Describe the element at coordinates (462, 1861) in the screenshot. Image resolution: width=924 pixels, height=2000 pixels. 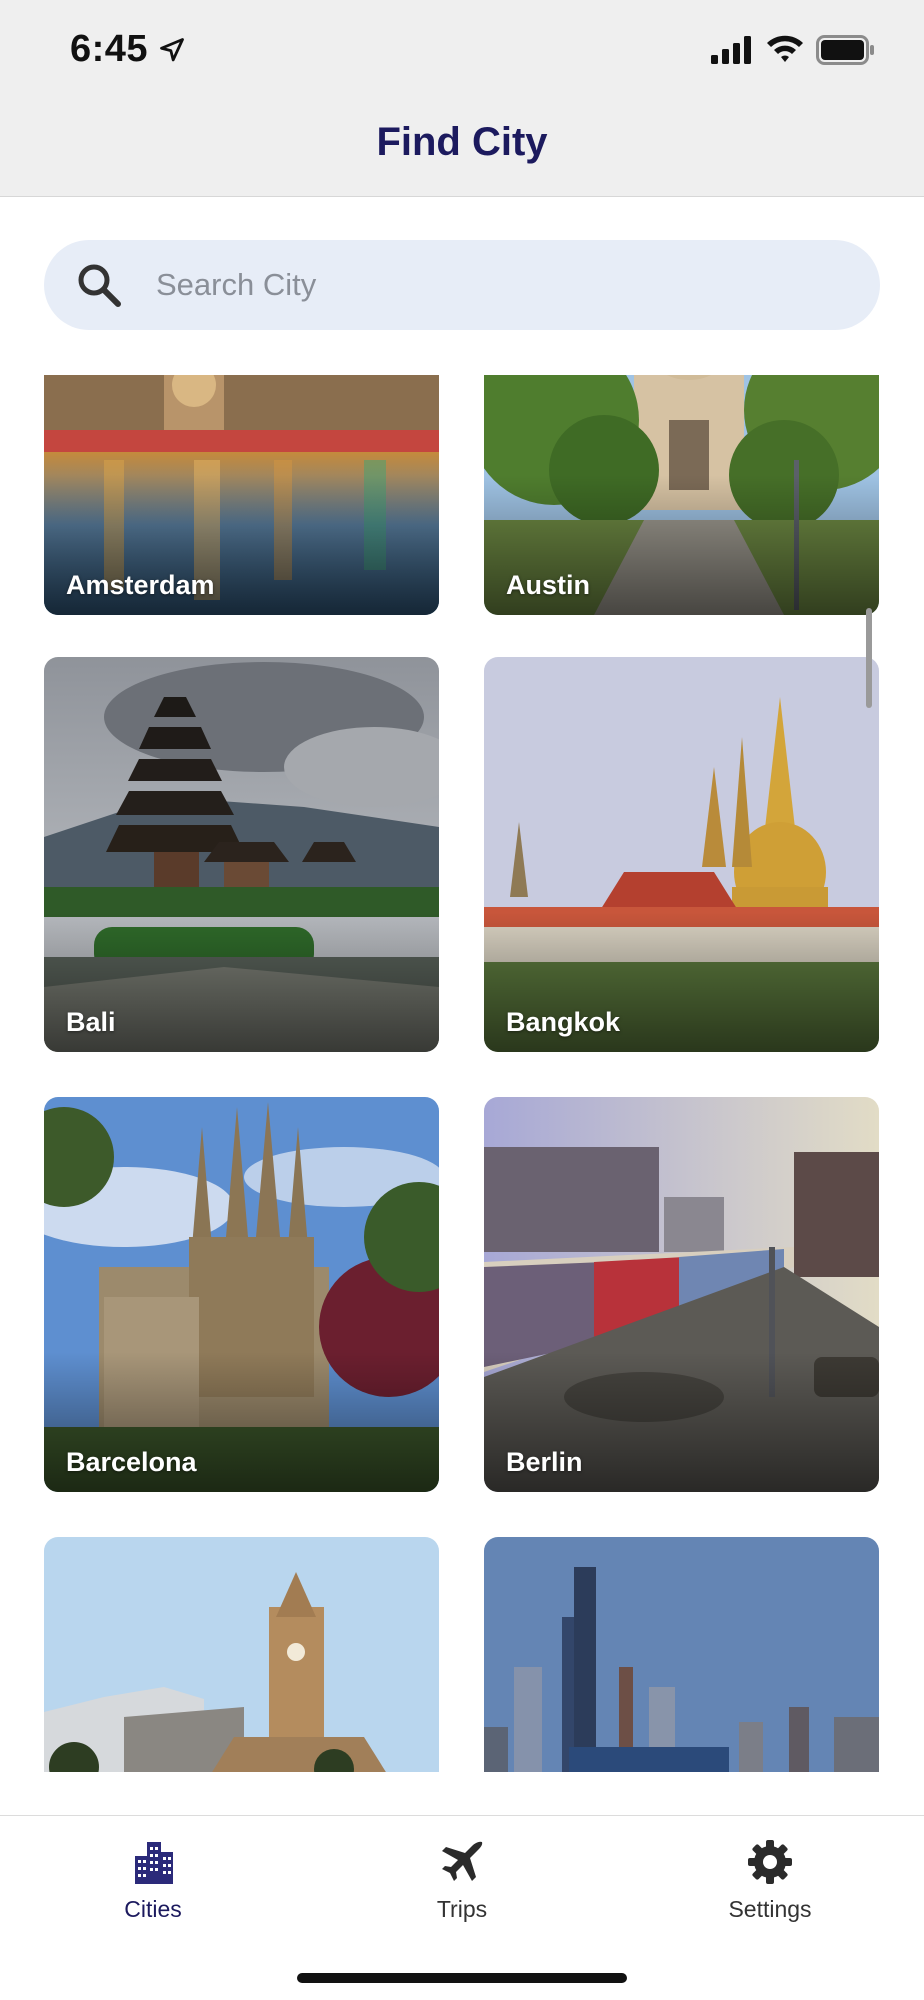
I see `airplane-icon` at that location.